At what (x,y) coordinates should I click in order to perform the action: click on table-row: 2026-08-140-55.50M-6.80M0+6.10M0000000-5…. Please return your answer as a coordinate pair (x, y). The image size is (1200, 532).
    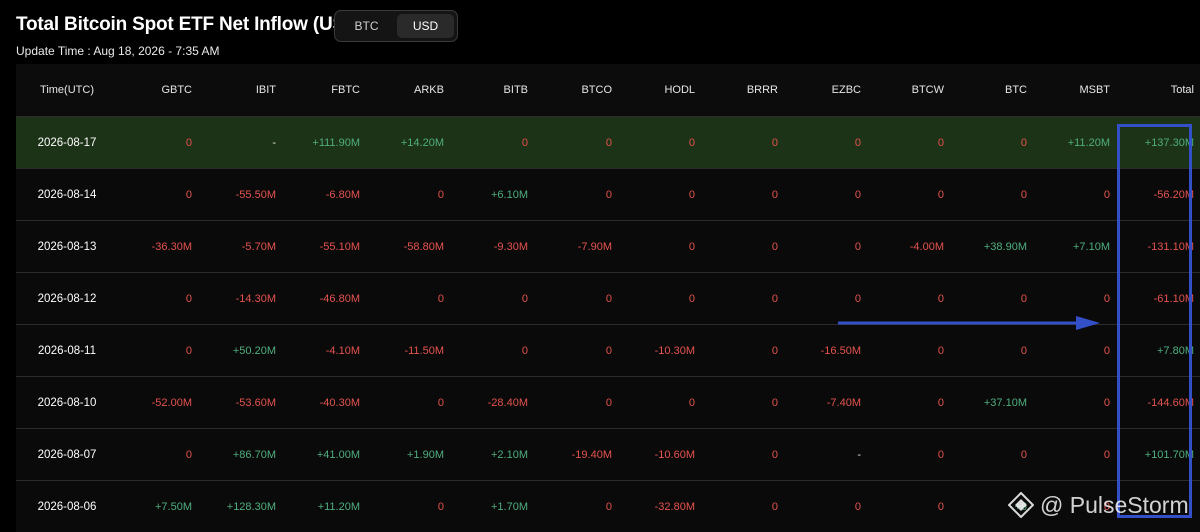
    Looking at the image, I should click on (608, 195).